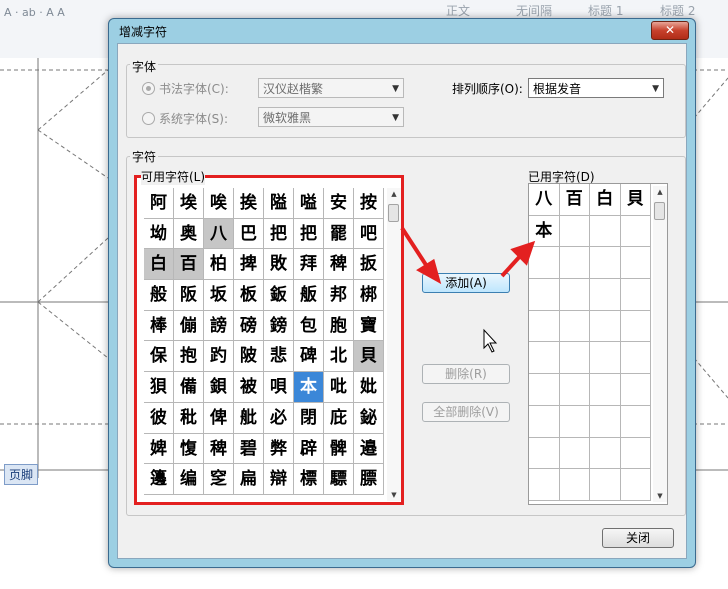 The width and height of the screenshot is (728, 589). I want to click on available-char-cell: 標, so click(309, 479).